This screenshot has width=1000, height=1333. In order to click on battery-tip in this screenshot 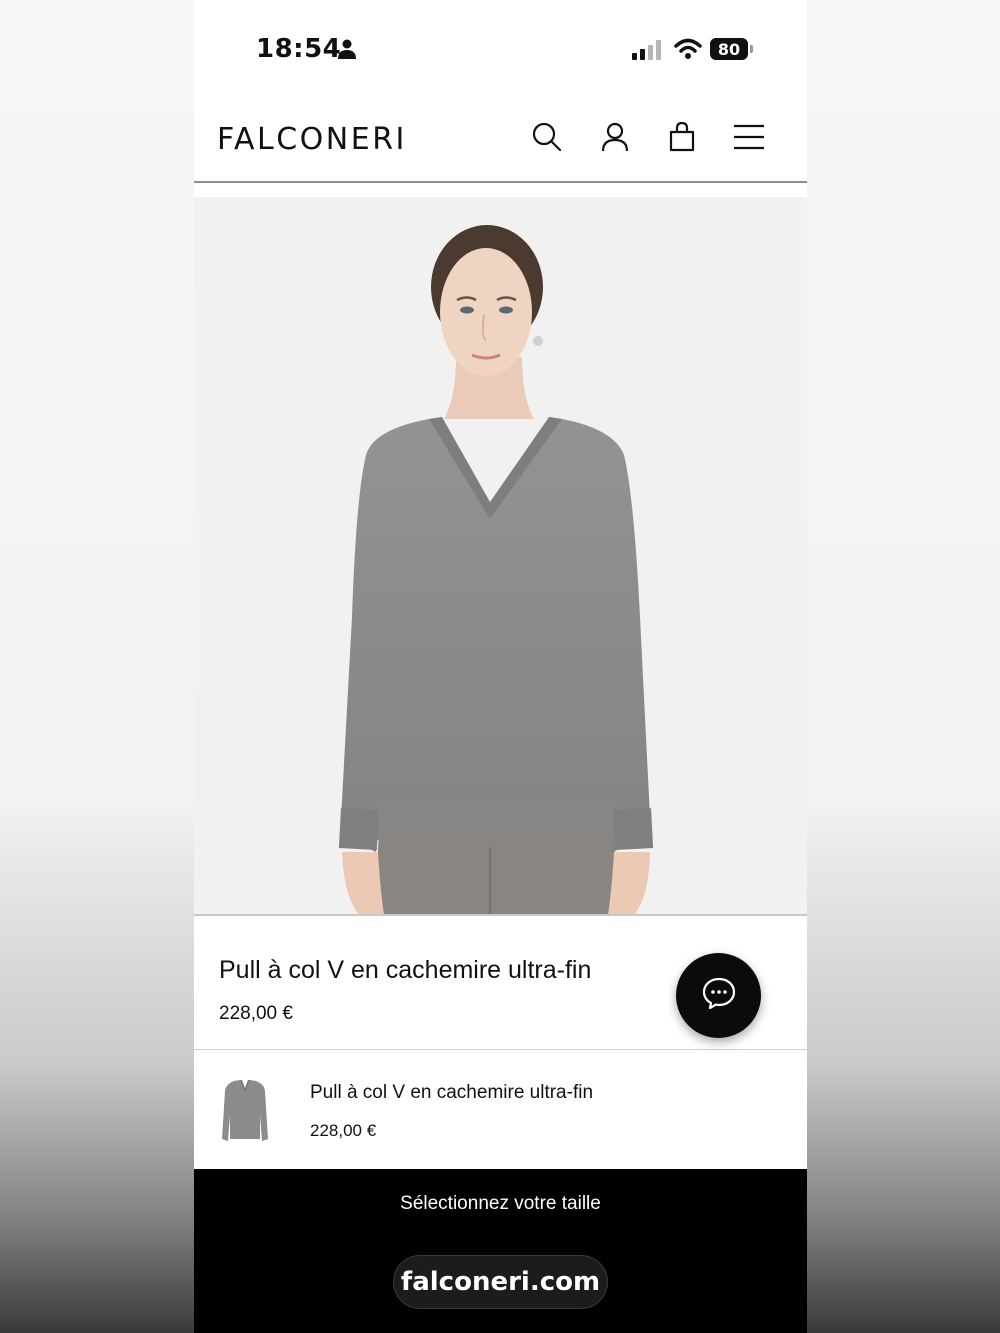, I will do `click(751, 49)`.